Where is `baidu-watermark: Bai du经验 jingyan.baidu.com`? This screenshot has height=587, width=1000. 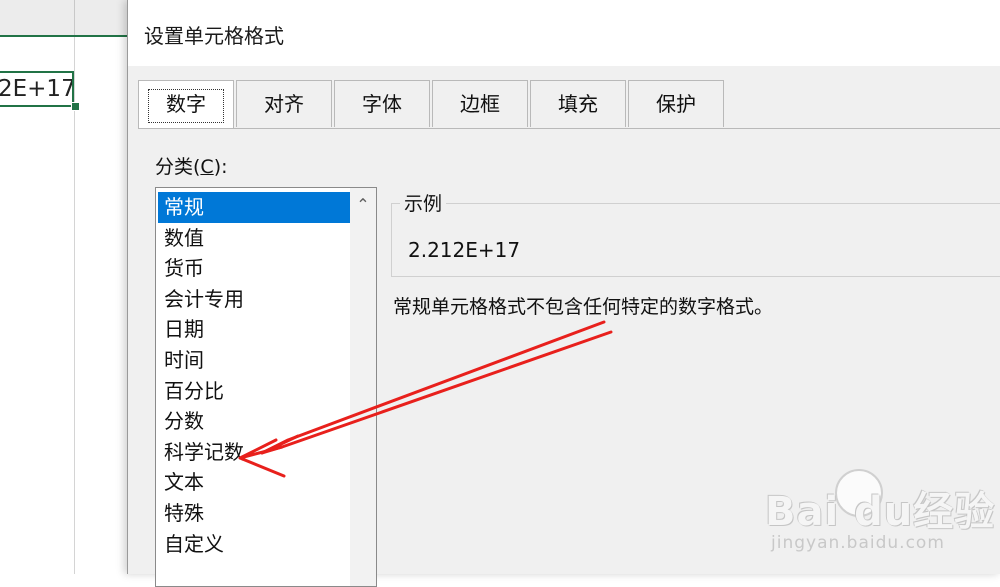
baidu-watermark: Bai du经验 jingyan.baidu.com is located at coordinates (882, 518).